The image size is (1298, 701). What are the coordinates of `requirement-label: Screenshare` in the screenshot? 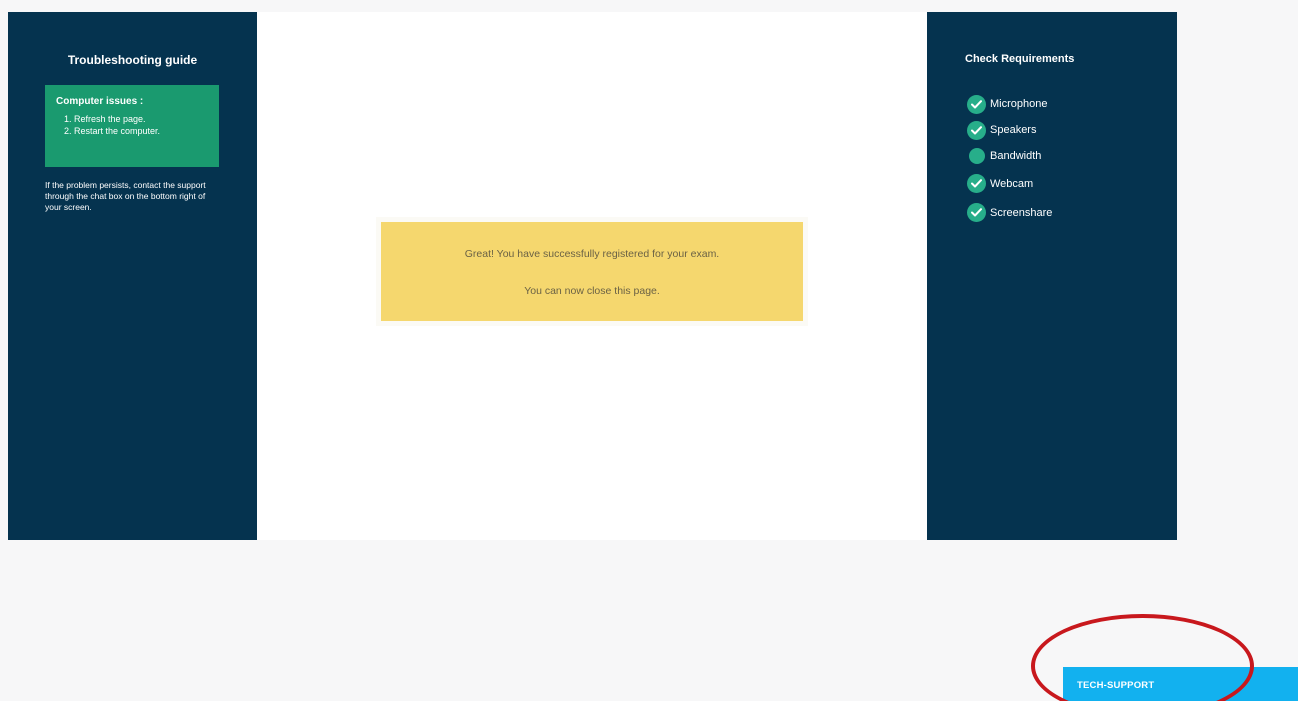 It's located at (1021, 212).